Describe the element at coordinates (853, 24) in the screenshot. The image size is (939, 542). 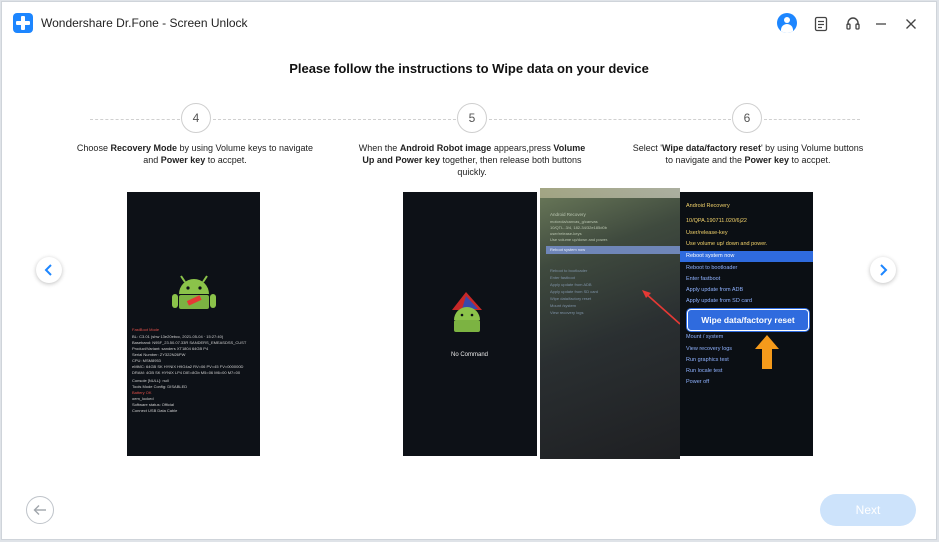
I see `support-headset-icon` at that location.